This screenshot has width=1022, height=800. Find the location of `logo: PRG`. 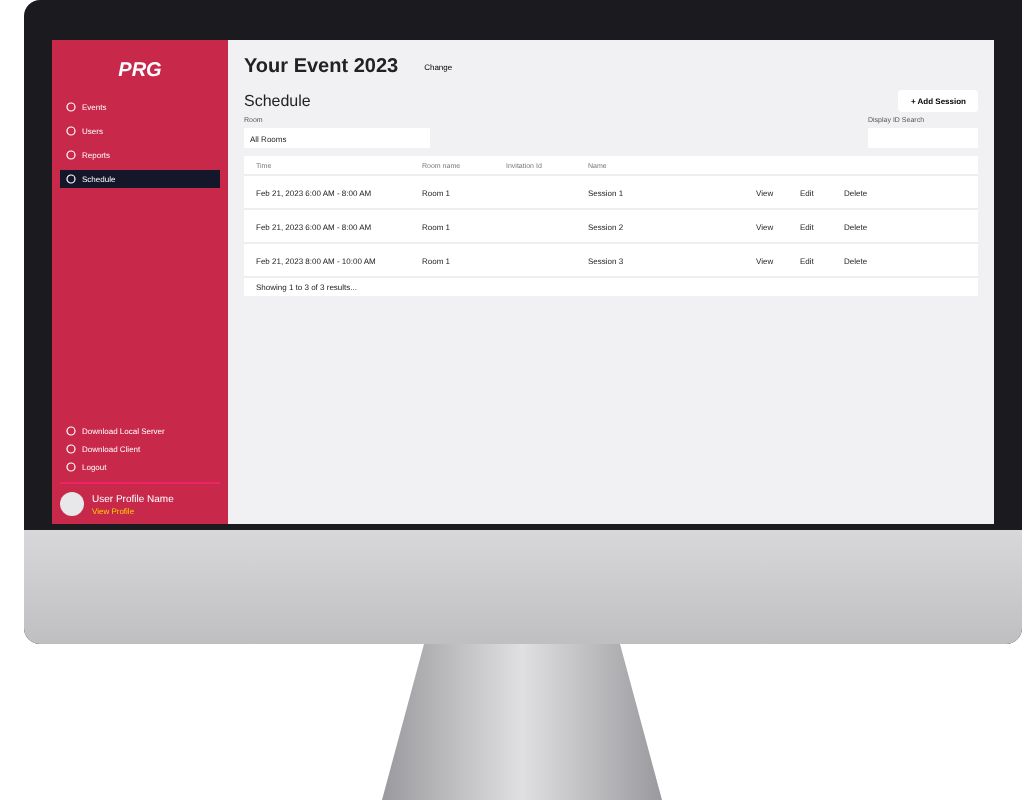

logo: PRG is located at coordinates (140, 71).